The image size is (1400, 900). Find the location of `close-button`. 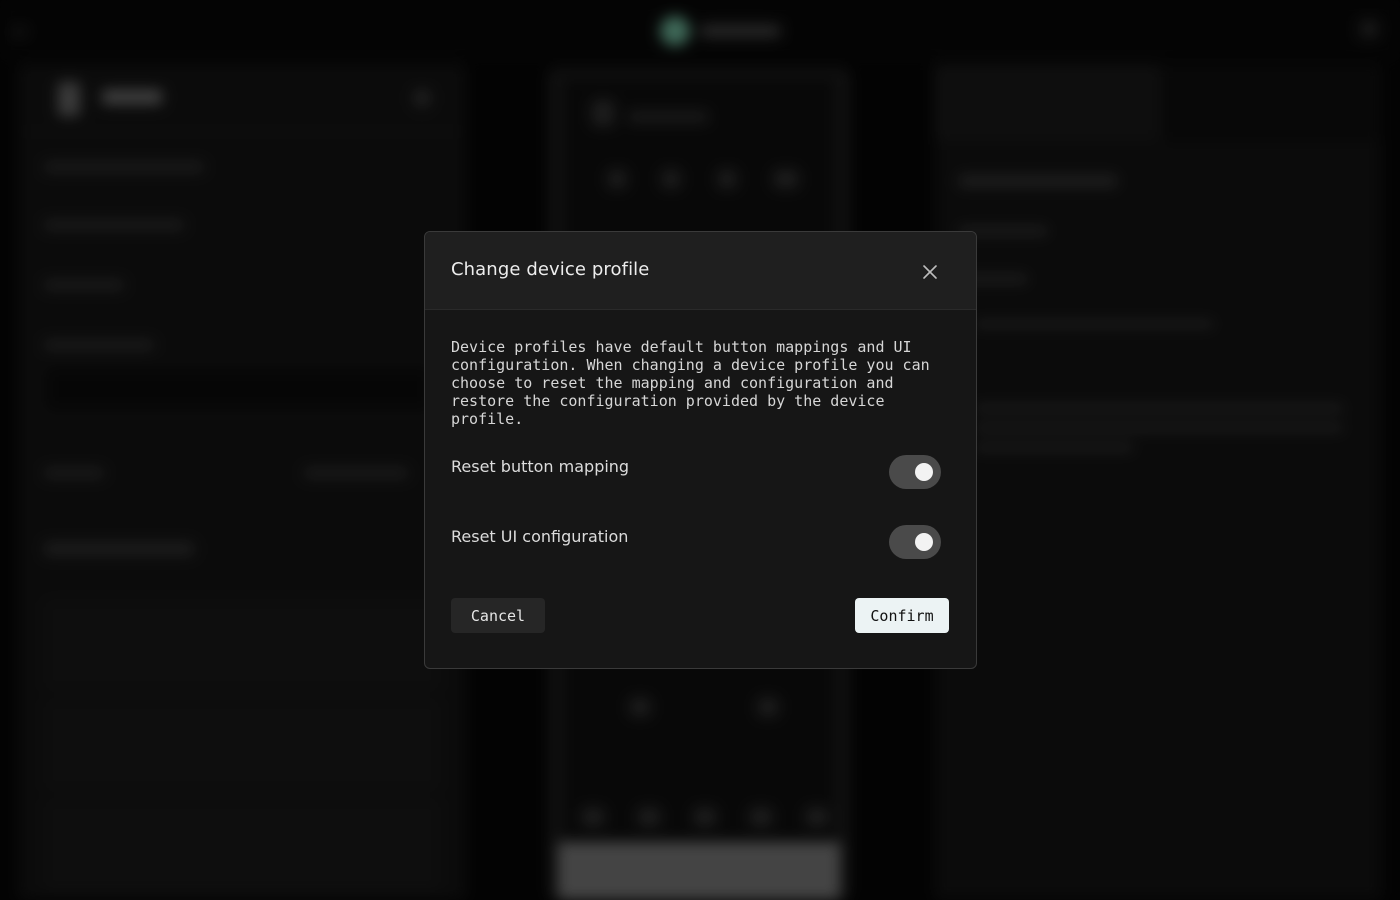

close-button is located at coordinates (930, 272).